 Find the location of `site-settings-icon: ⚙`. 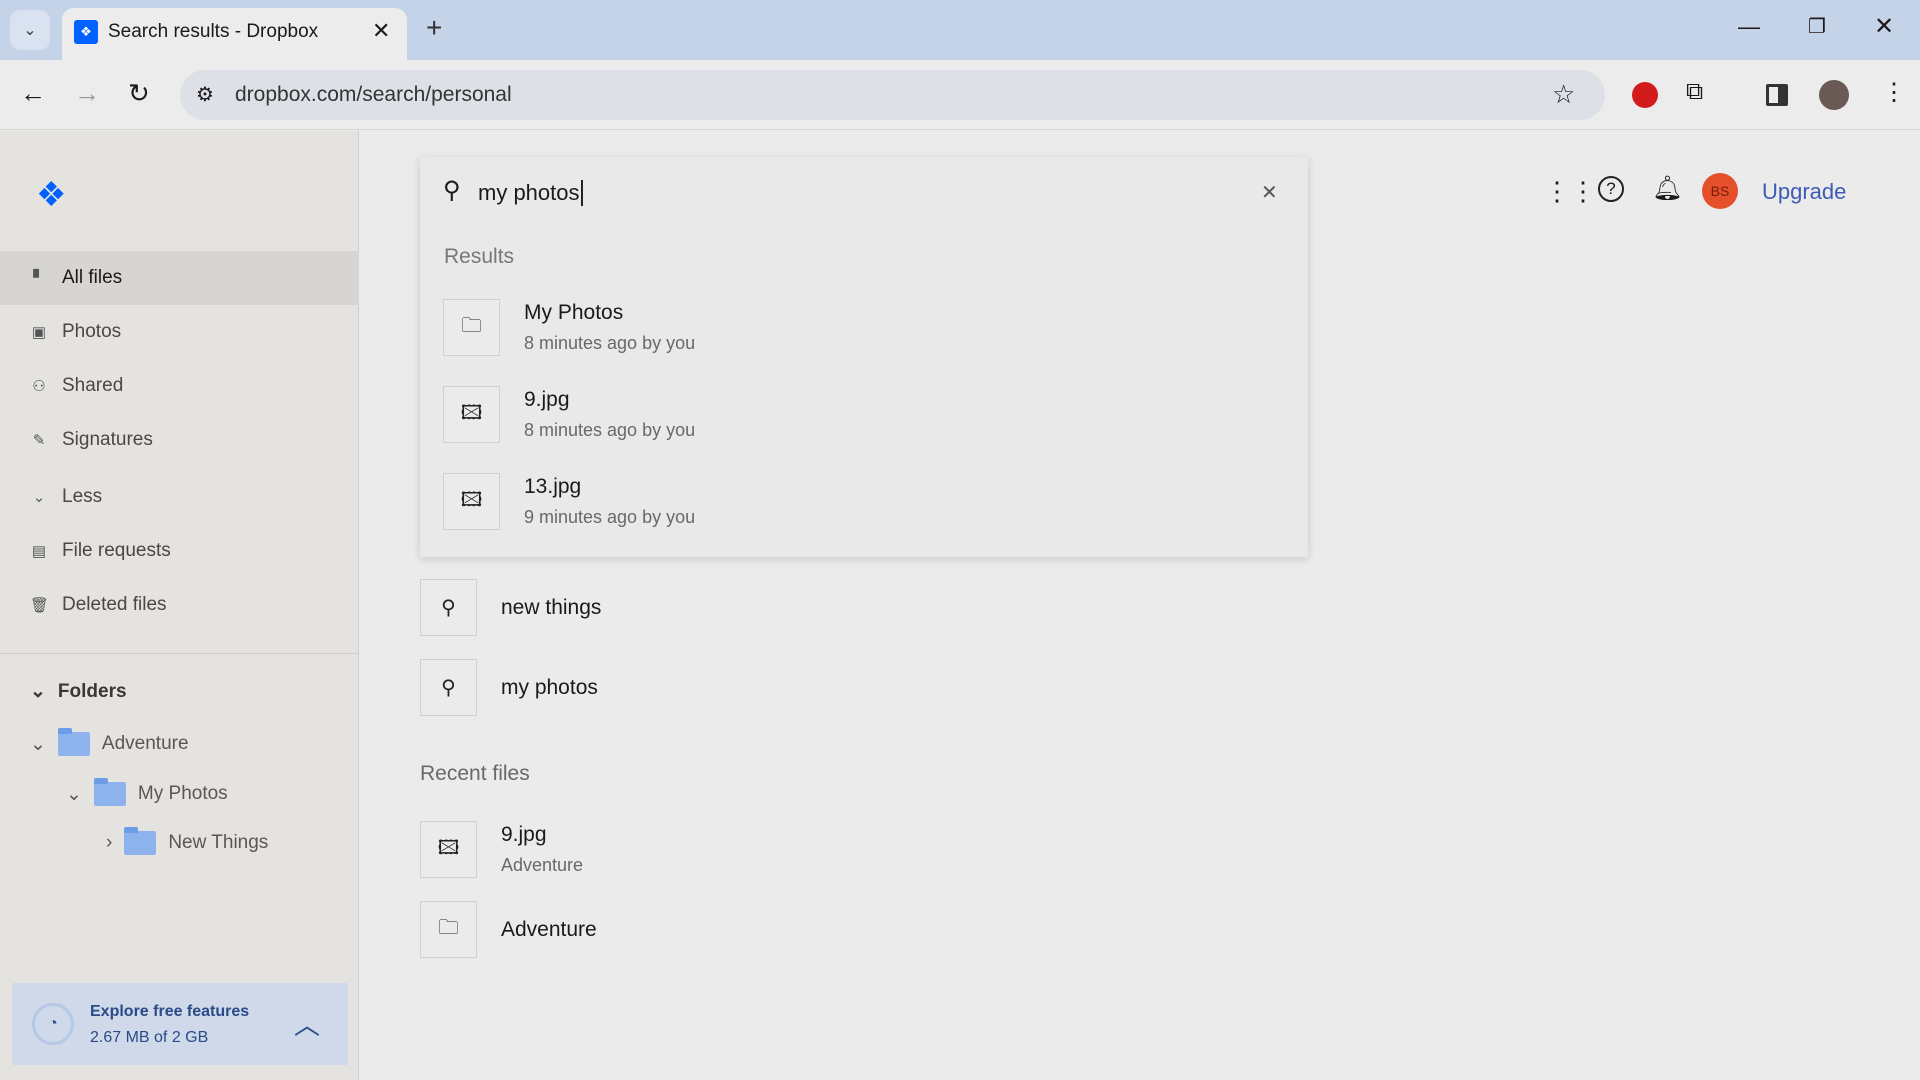

site-settings-icon: ⚙ is located at coordinates (205, 94).